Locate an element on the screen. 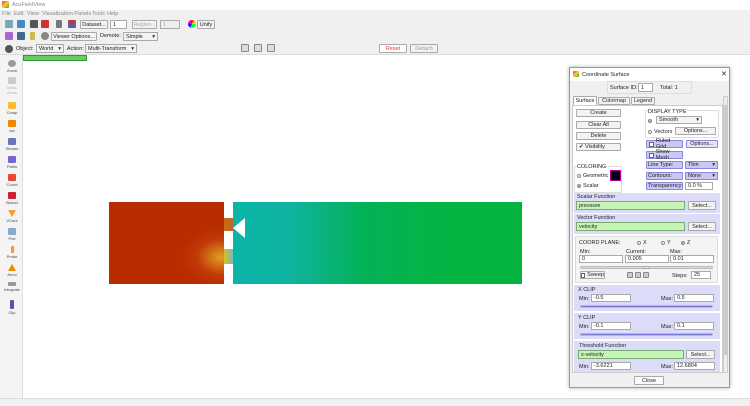  tab-colormap: Colormap is located at coordinates (614, 101).